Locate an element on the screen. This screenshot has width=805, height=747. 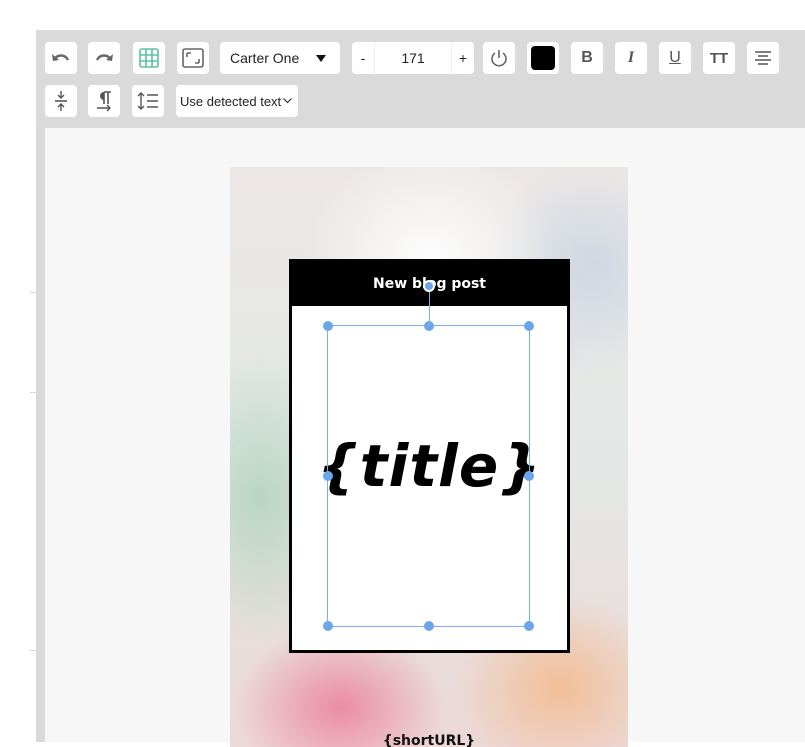
text-case-button: TT is located at coordinates (719, 58).